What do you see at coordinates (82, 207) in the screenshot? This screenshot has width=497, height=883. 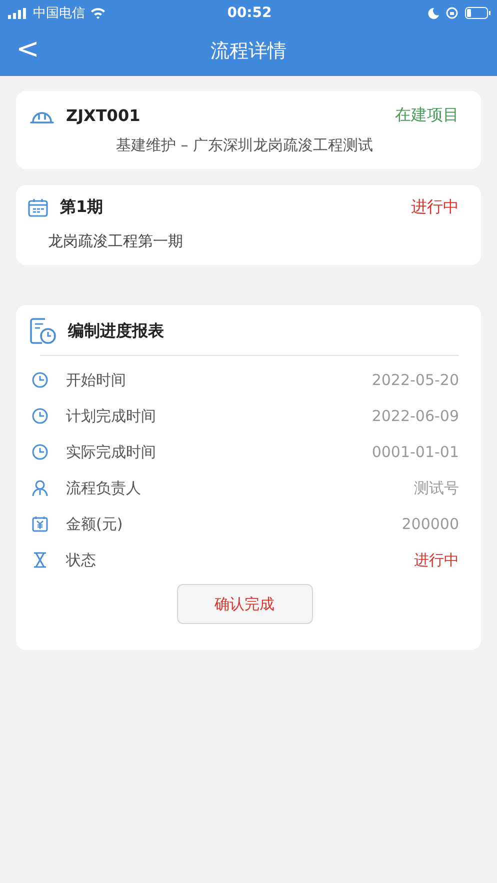 I see `phase-title: 第1期` at bounding box center [82, 207].